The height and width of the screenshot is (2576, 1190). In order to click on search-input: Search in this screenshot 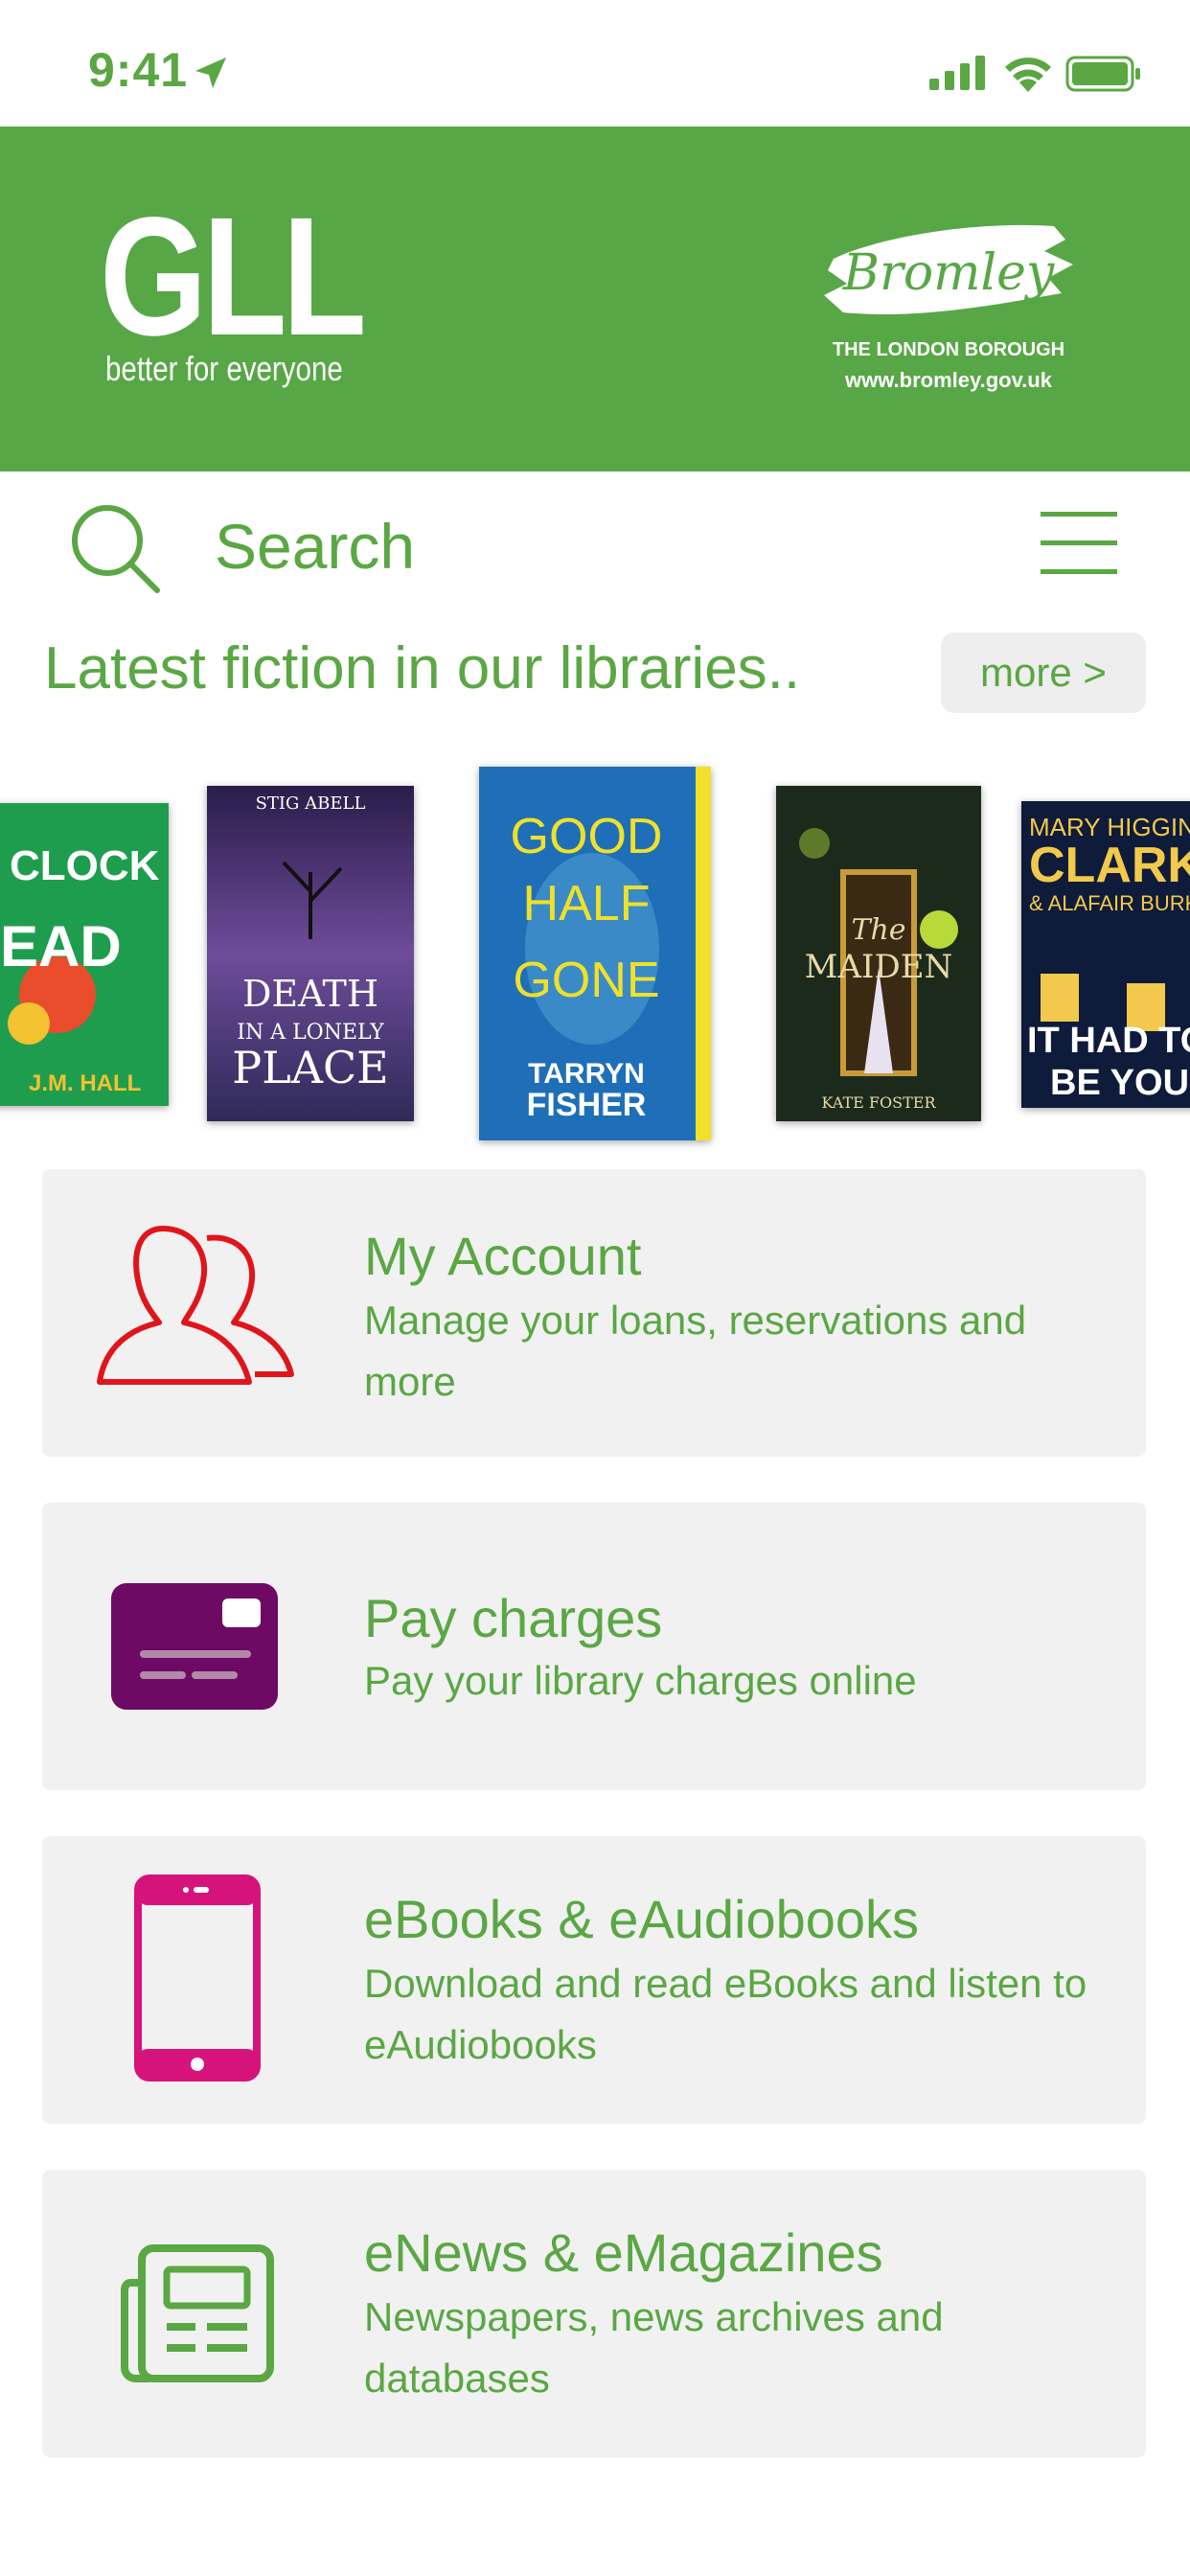, I will do `click(315, 546)`.